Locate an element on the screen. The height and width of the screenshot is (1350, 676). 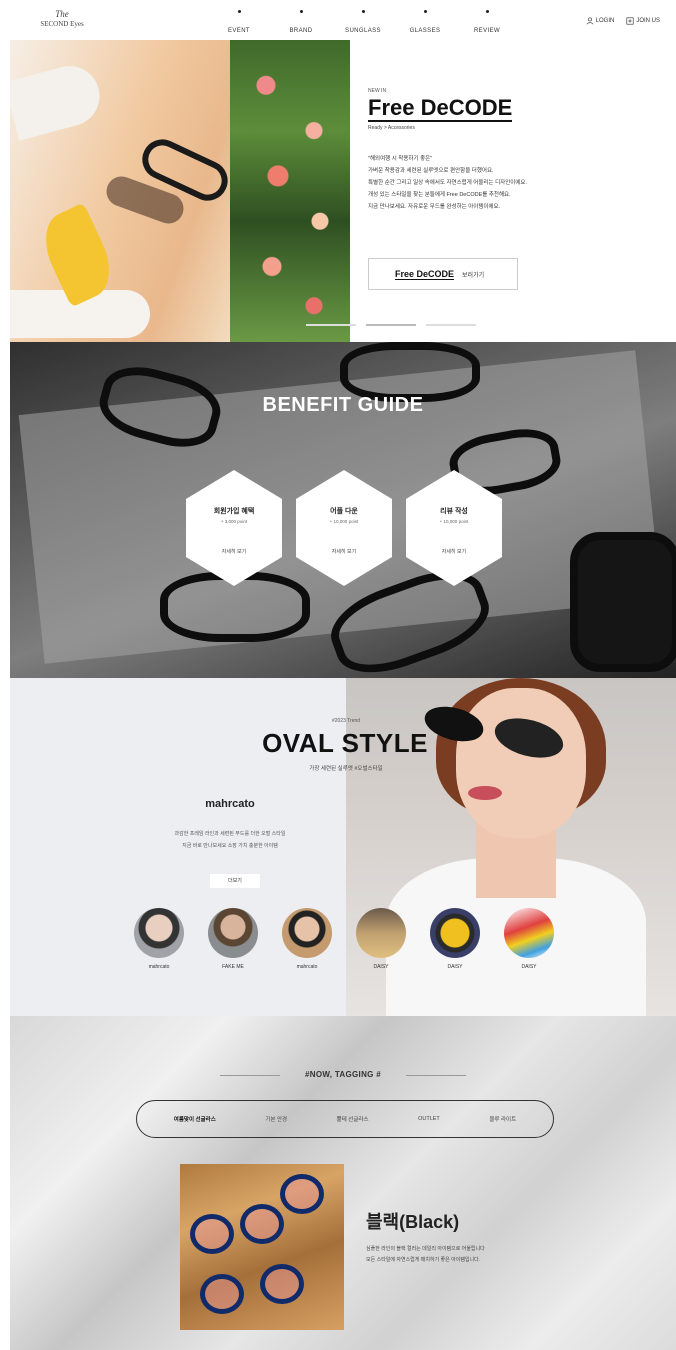
hero-arm is located at coordinates (58, 100).